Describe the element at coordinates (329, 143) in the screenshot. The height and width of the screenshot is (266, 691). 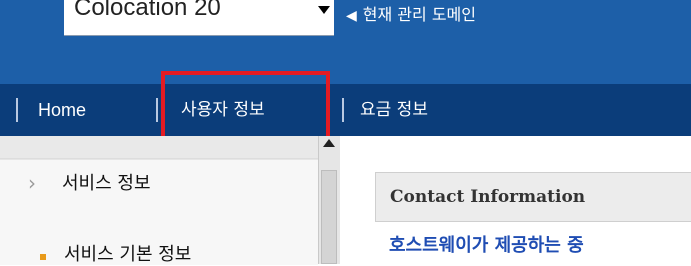
I see `scroll-up-arrow-icon` at that location.